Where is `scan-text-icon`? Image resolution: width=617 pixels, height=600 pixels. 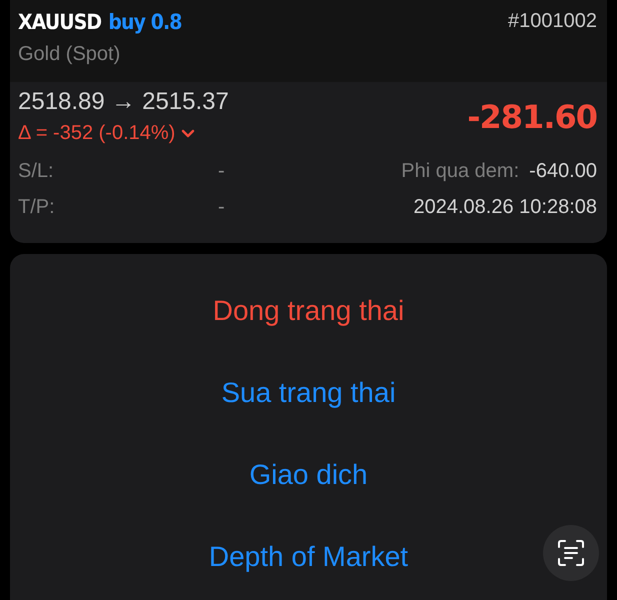 scan-text-icon is located at coordinates (571, 553).